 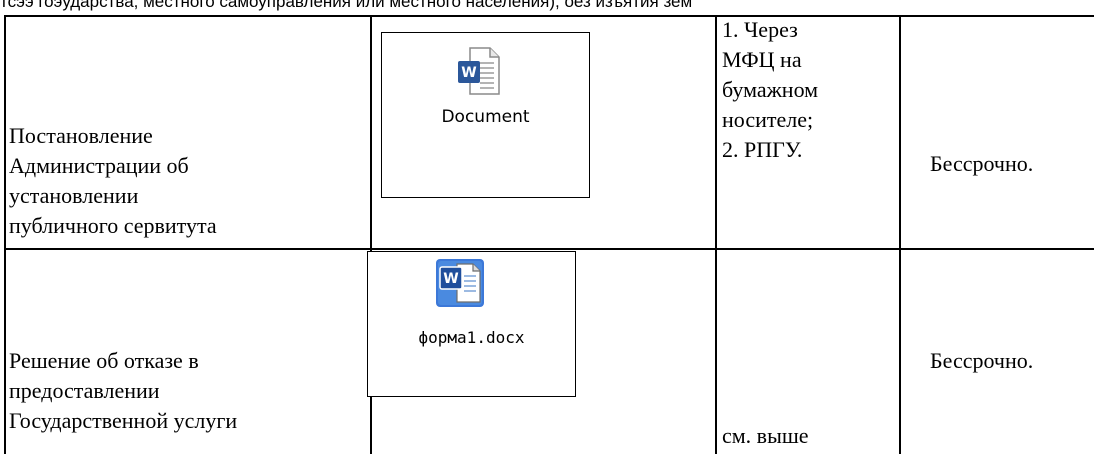 I want to click on document-name-line: установлении, so click(x=74, y=195).